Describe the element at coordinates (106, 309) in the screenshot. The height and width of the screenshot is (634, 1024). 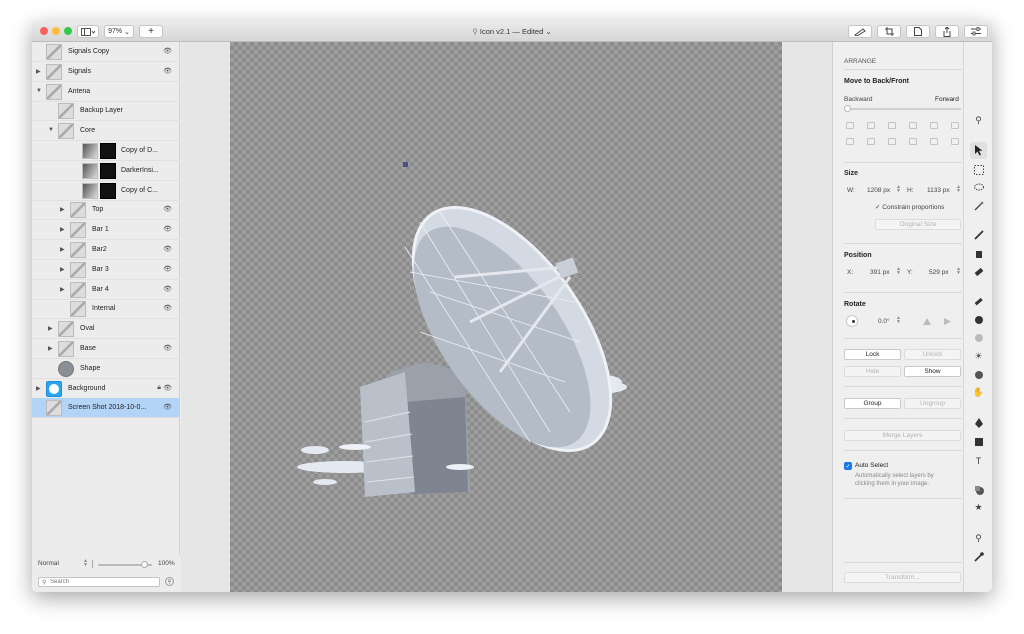
I see `layer-row: Internal 👁︎` at that location.